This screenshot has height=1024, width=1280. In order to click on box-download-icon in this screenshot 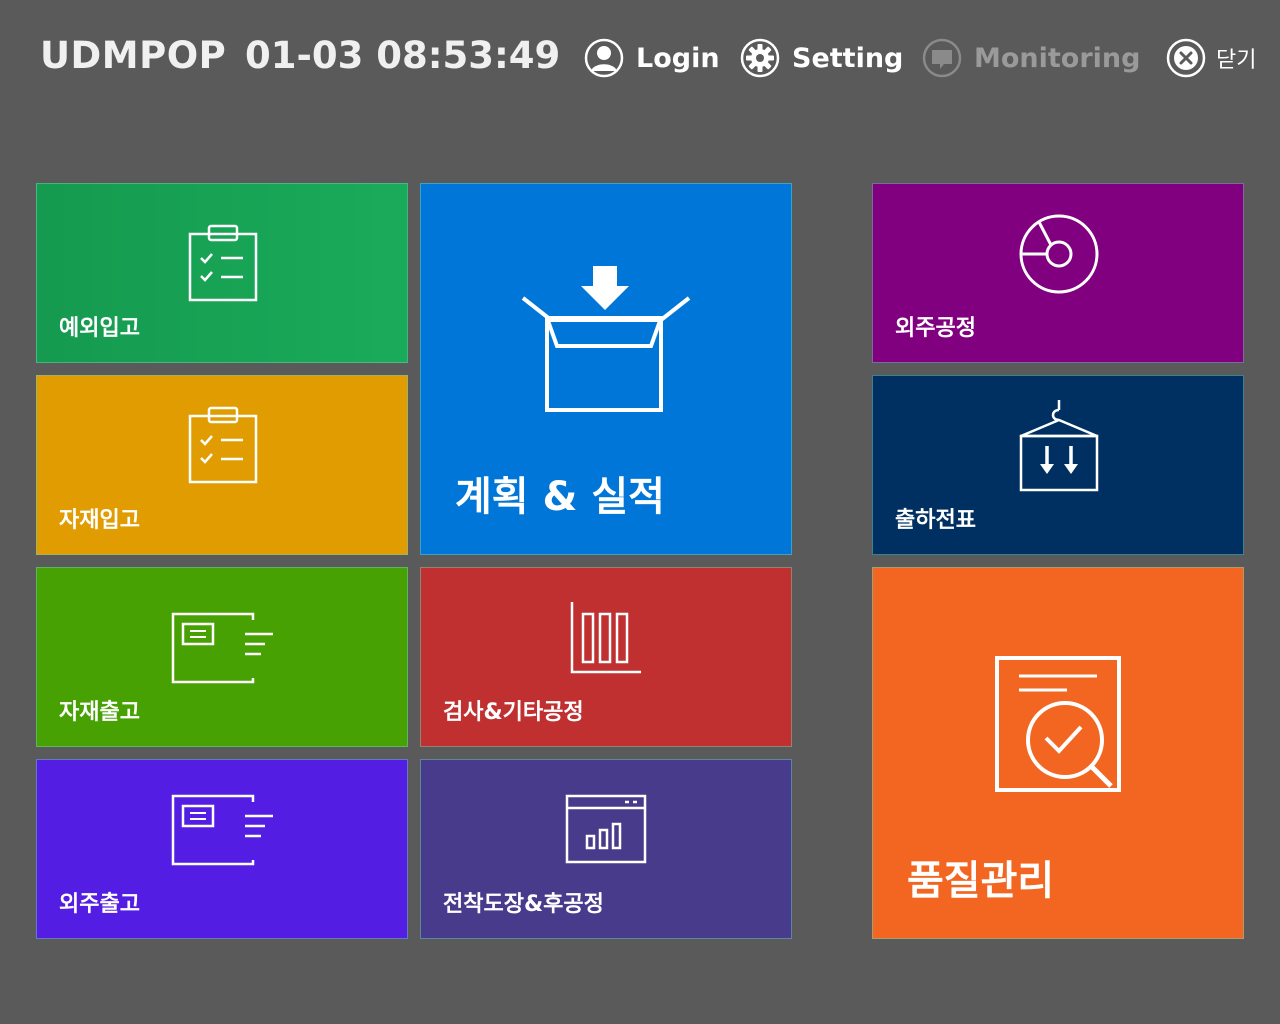, I will do `click(606, 339)`.